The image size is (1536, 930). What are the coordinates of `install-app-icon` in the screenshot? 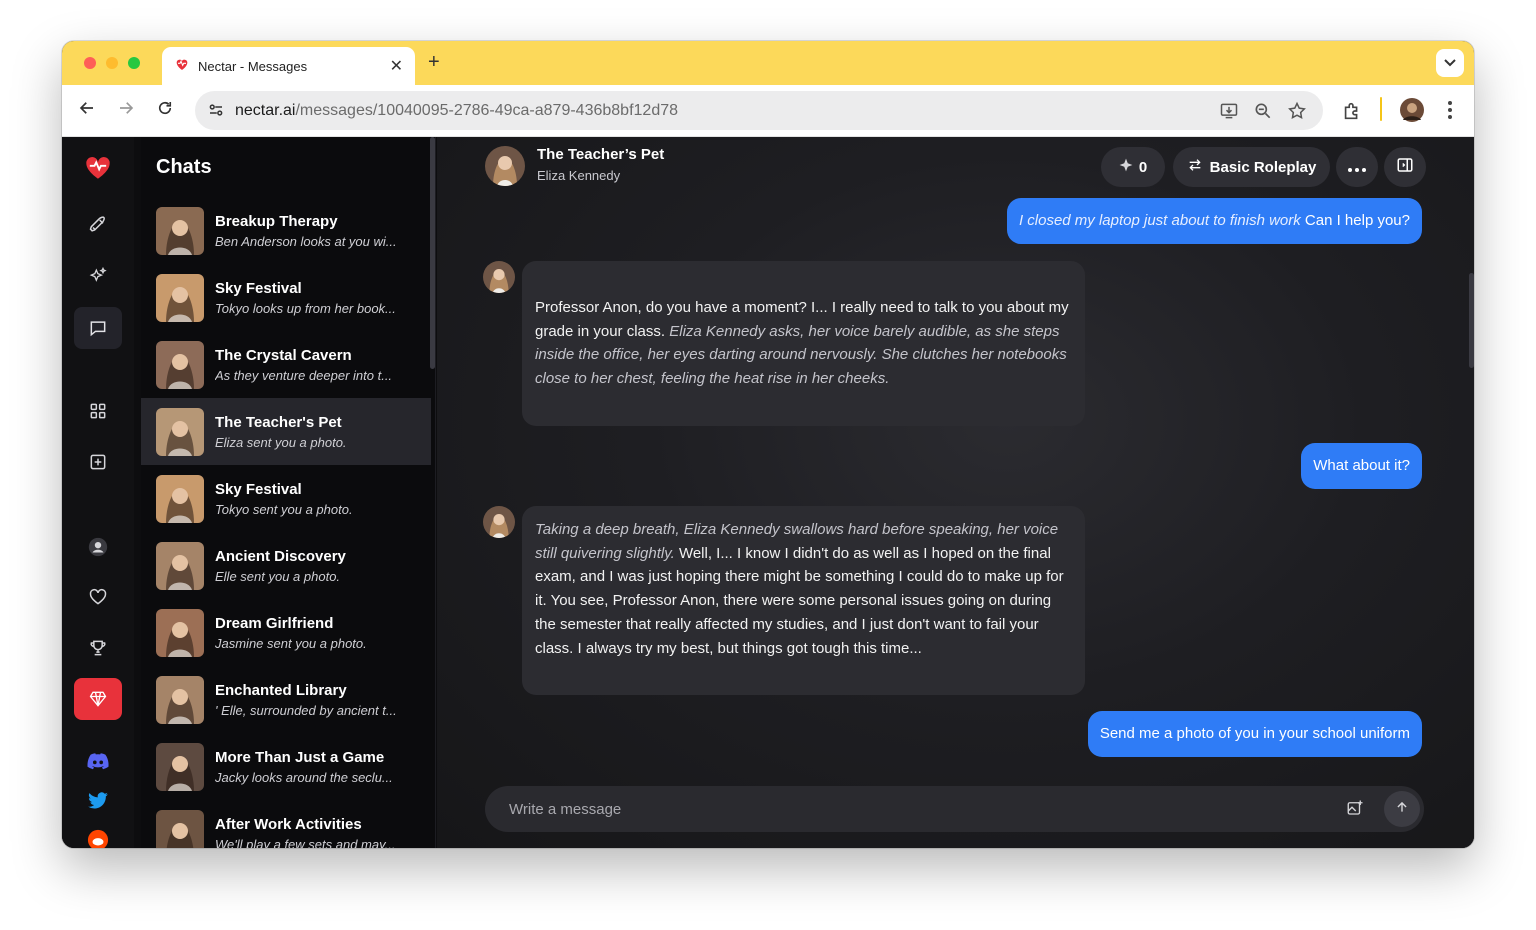 It's located at (1229, 113).